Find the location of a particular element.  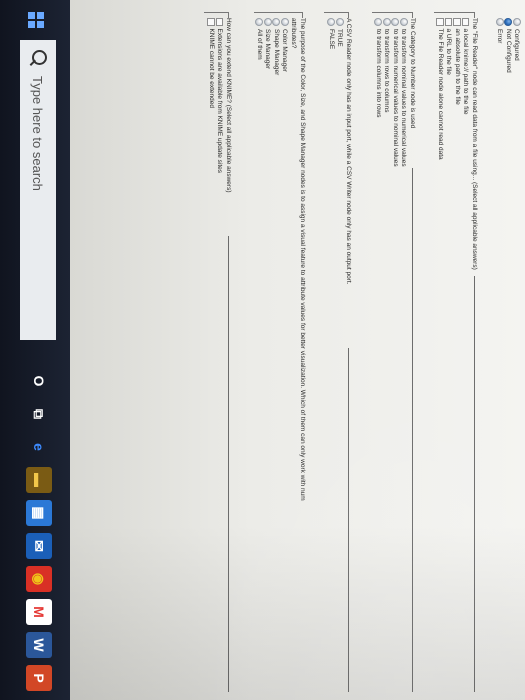

option-error: Error is located at coordinates (500, 355).